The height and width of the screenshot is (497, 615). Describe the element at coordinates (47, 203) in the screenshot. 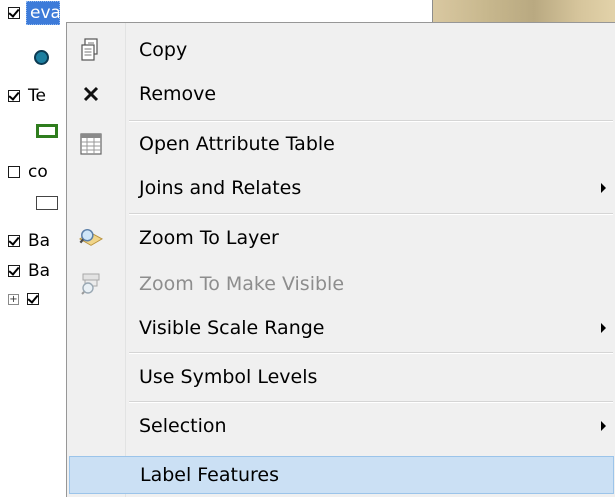

I see `polygon-symbol-empty-icon` at that location.